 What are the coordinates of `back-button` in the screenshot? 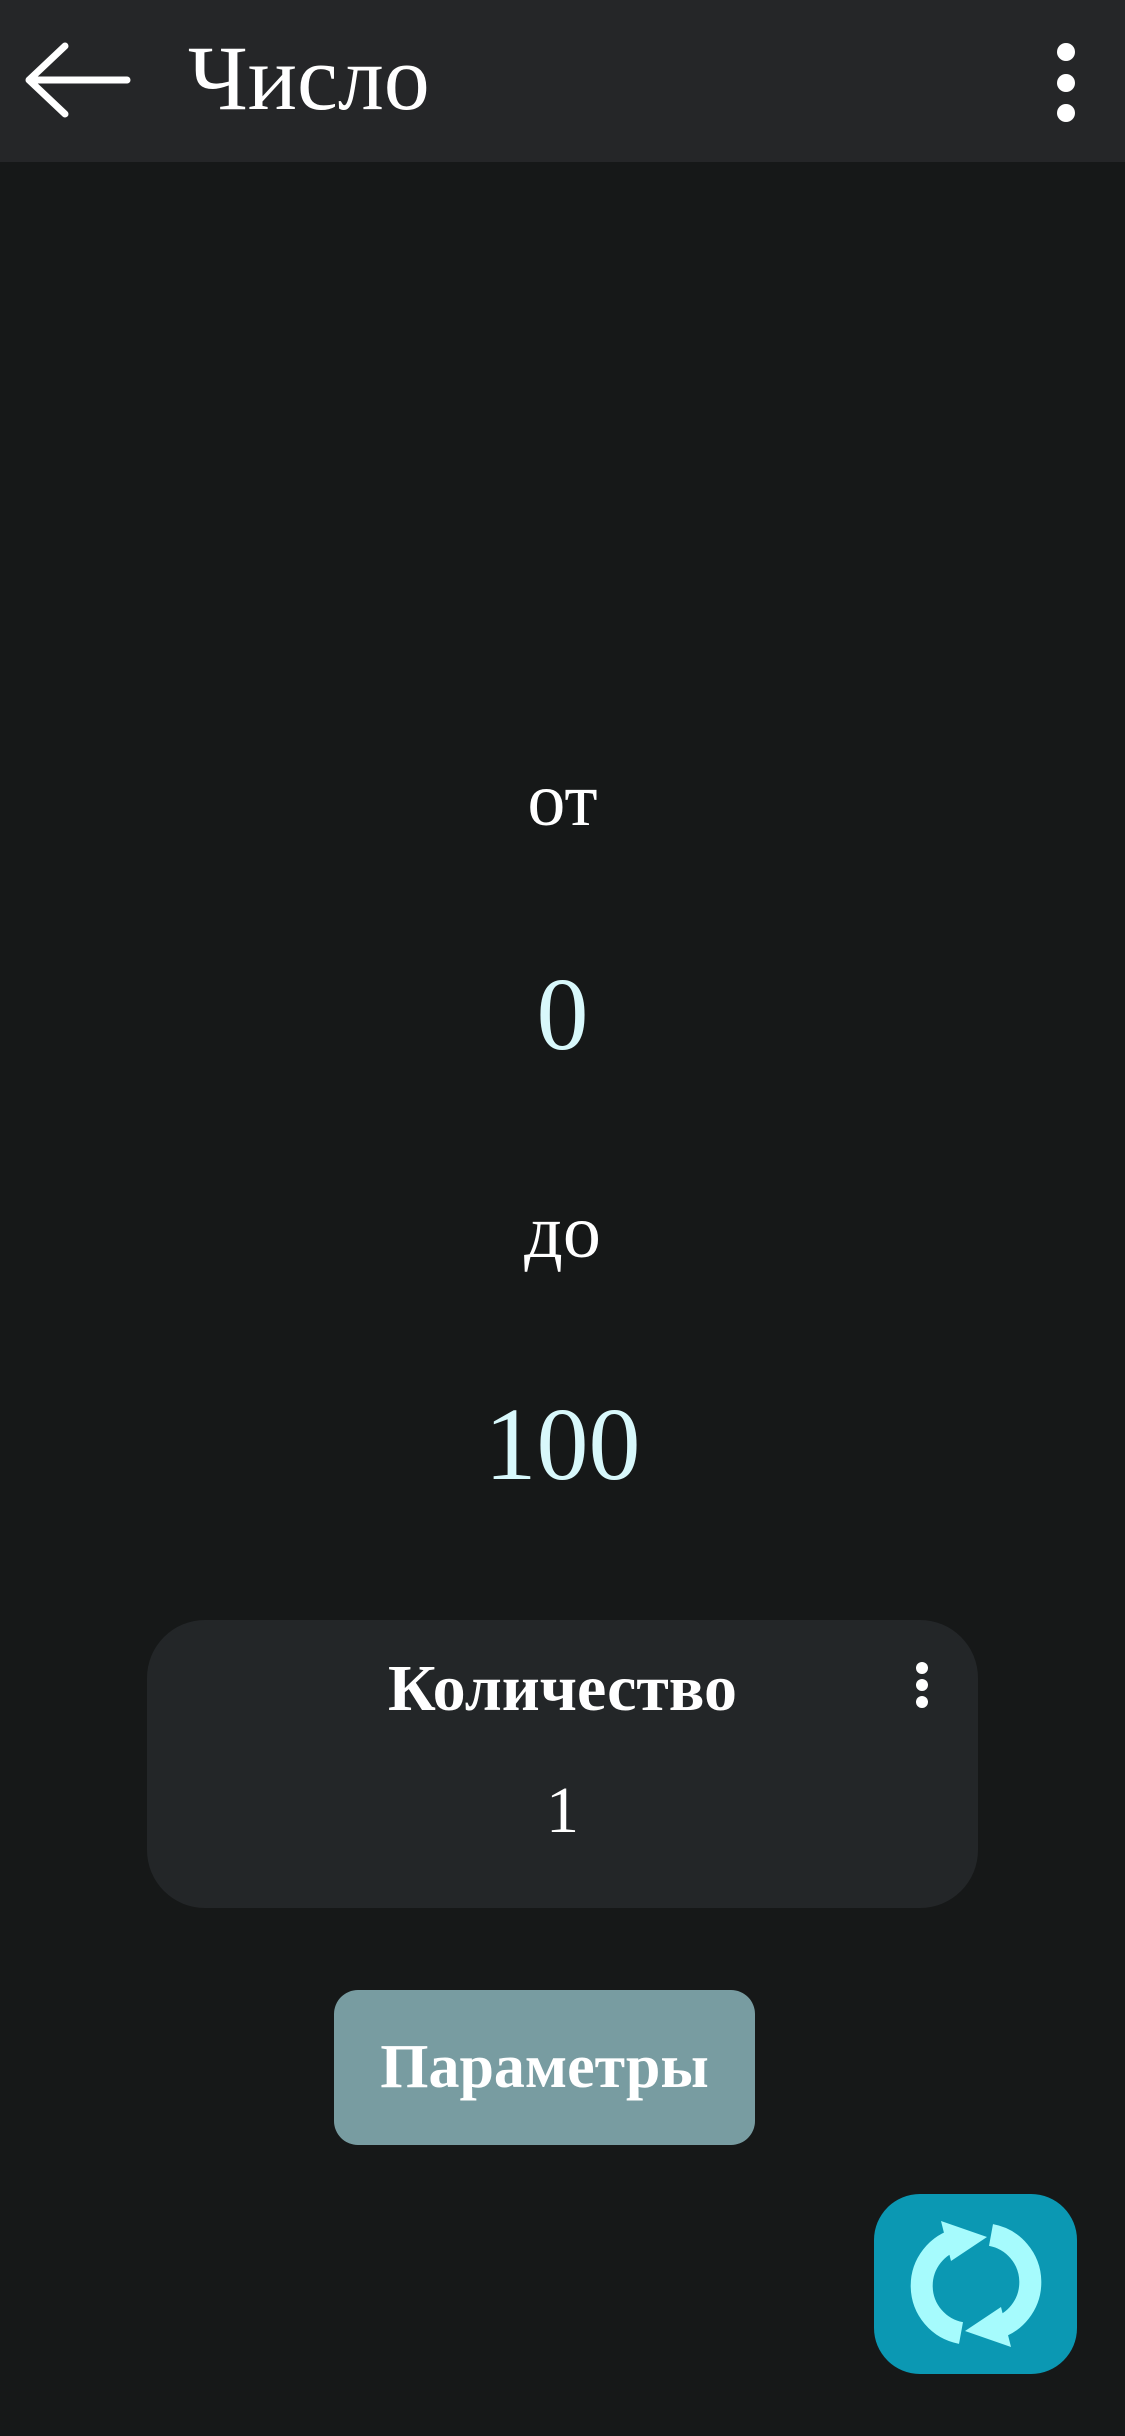 It's located at (78, 80).